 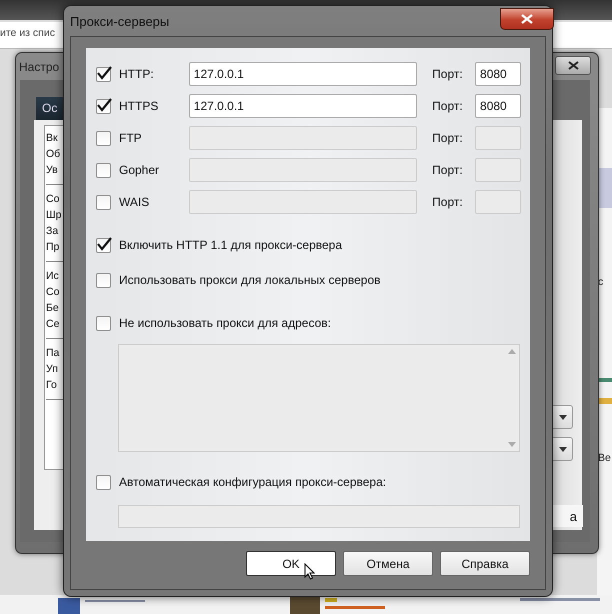 What do you see at coordinates (230, 245) in the screenshot?
I see `option-label: Включить HTTP 1.1 для прокси-сервера` at bounding box center [230, 245].